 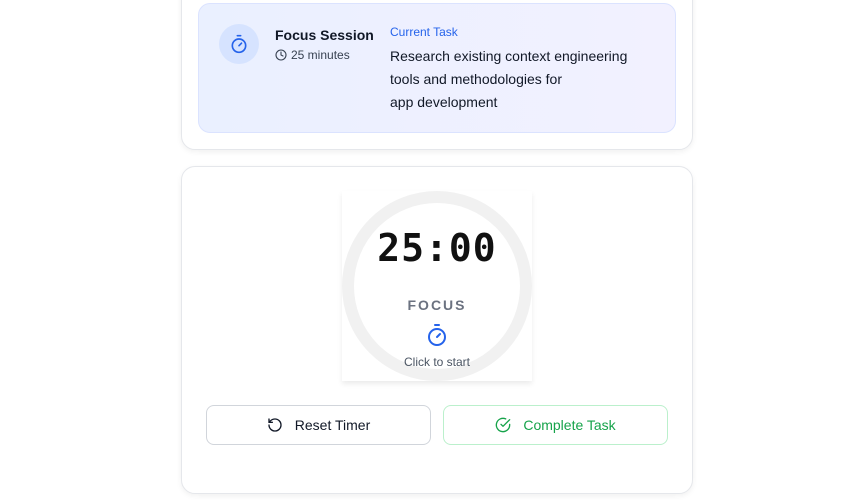 I want to click on timer-dial: 25:00 FOCUS Click to start, so click(x=437, y=286).